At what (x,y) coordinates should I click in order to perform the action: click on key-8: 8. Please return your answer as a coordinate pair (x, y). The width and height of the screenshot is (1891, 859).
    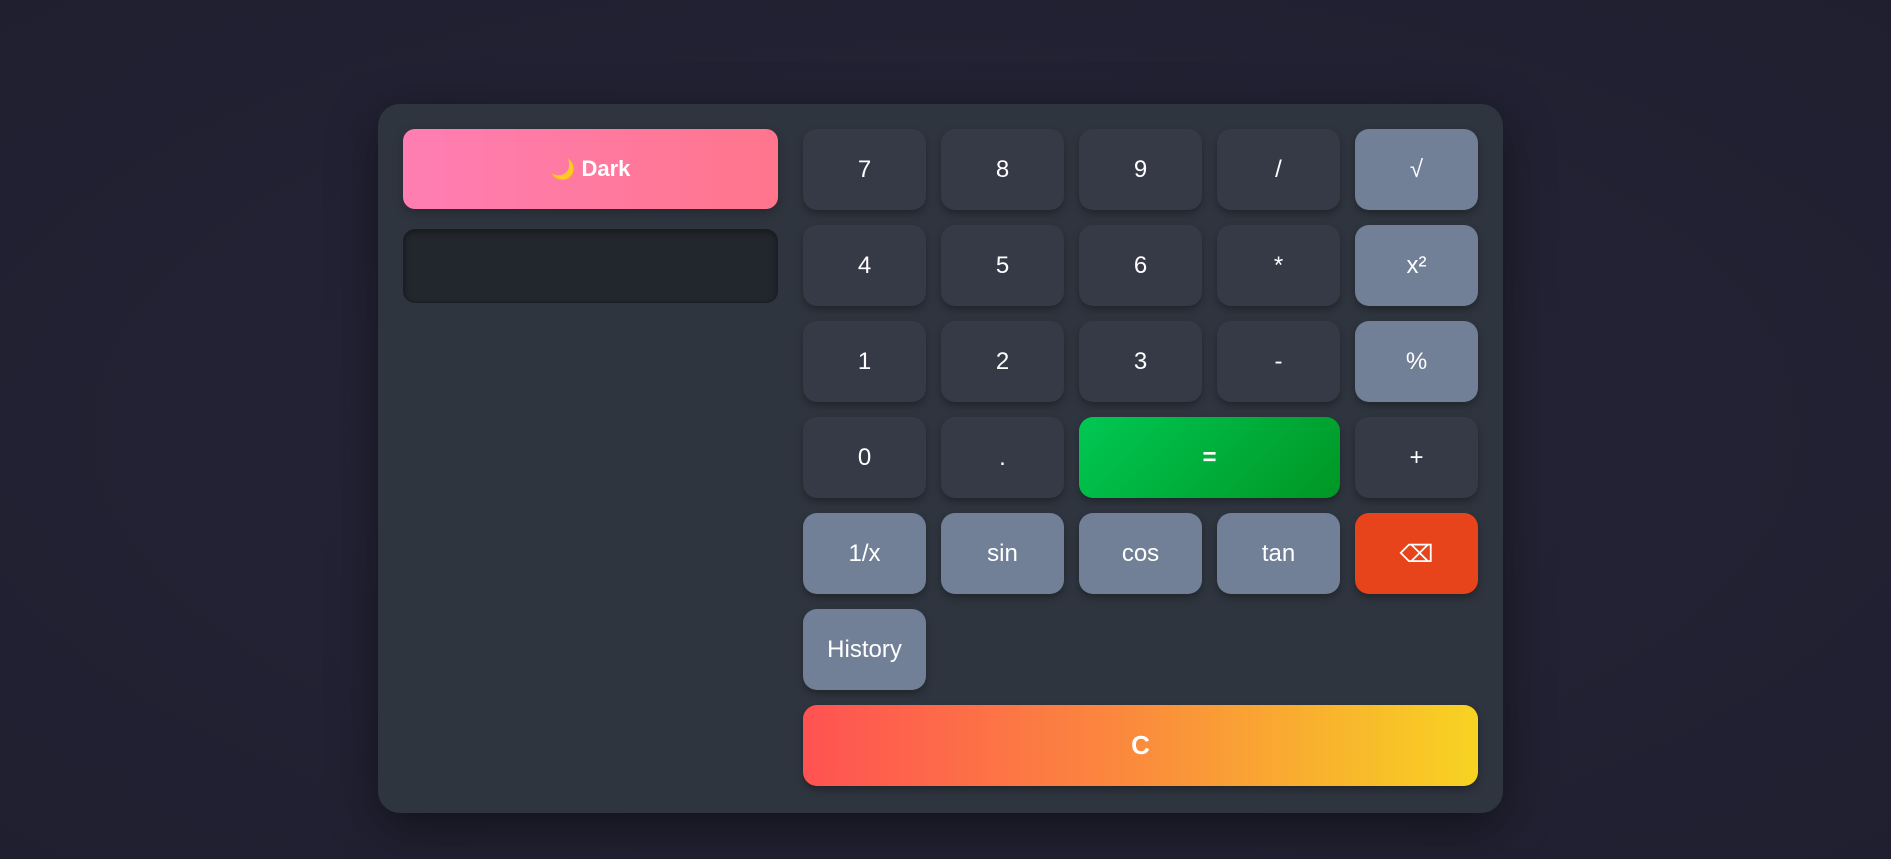
    Looking at the image, I should click on (1002, 169).